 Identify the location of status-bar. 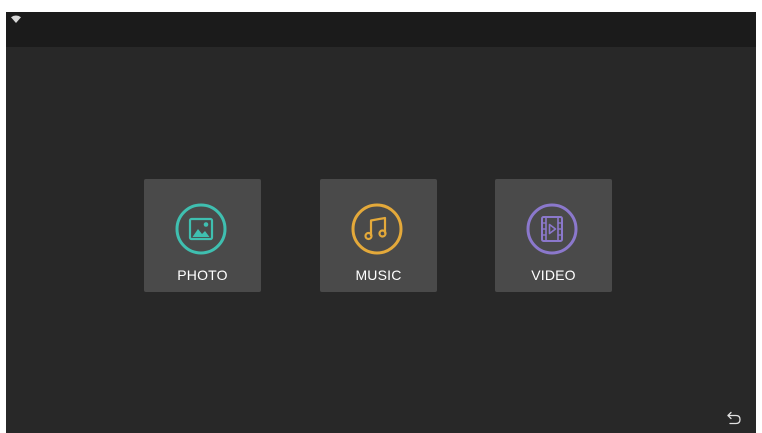
(381, 29).